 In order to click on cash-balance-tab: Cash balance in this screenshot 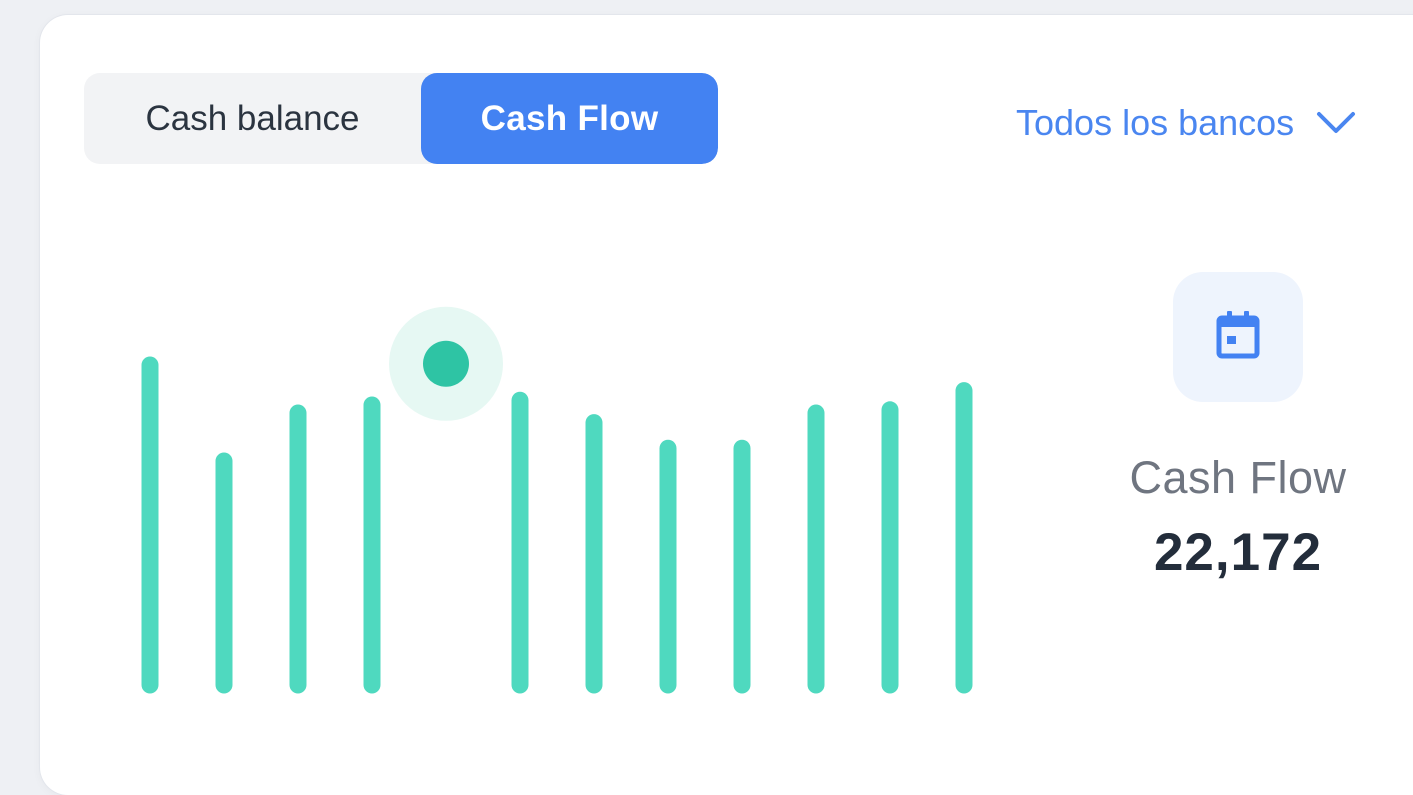, I will do `click(252, 118)`.